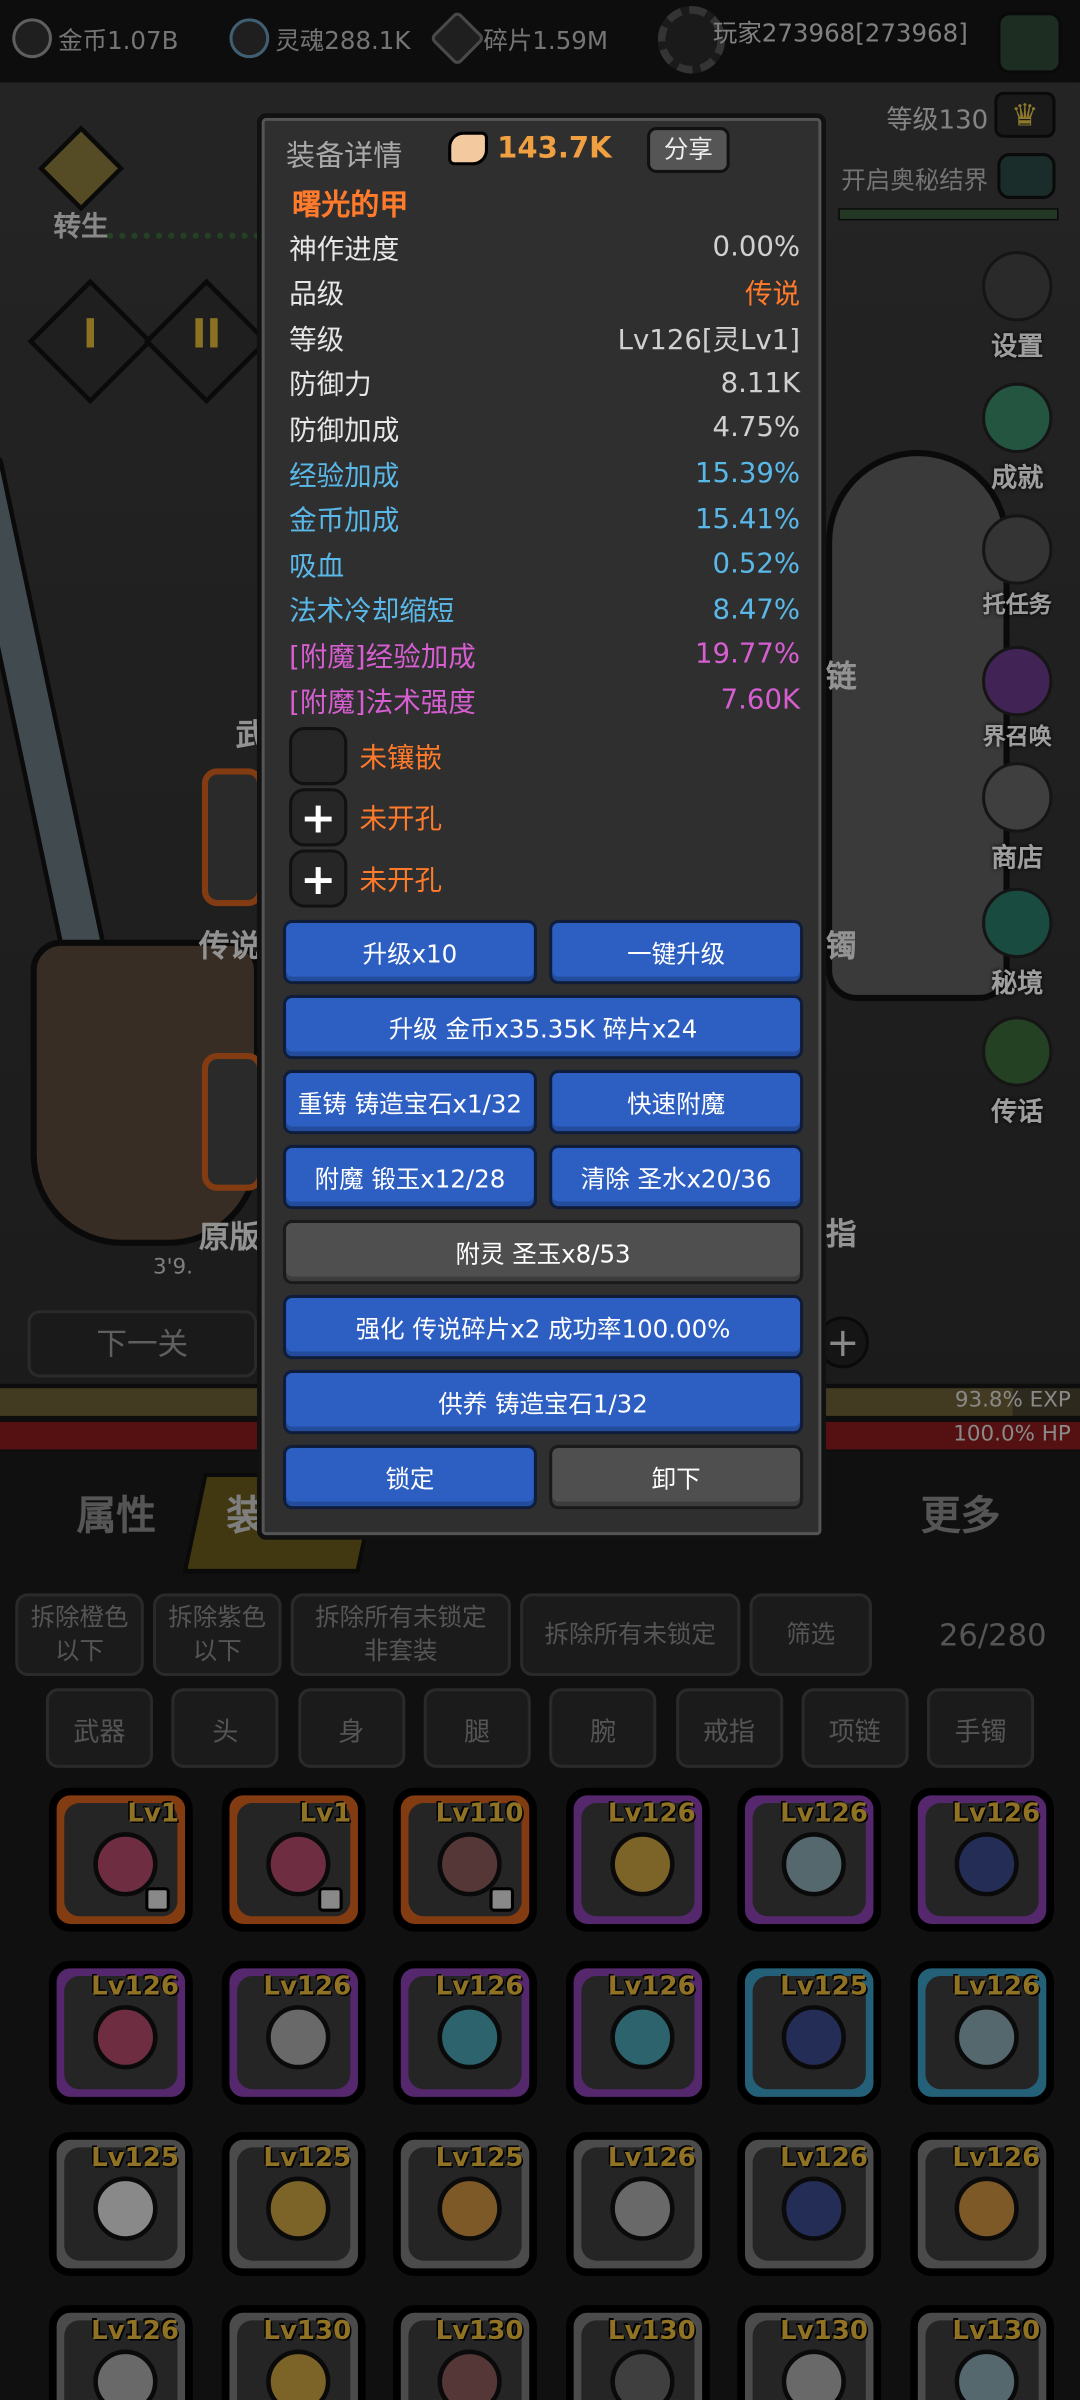  What do you see at coordinates (543, 1327) in the screenshot?
I see `strengthen-button: 强化 传说碎片x2 成功率100.00%` at bounding box center [543, 1327].